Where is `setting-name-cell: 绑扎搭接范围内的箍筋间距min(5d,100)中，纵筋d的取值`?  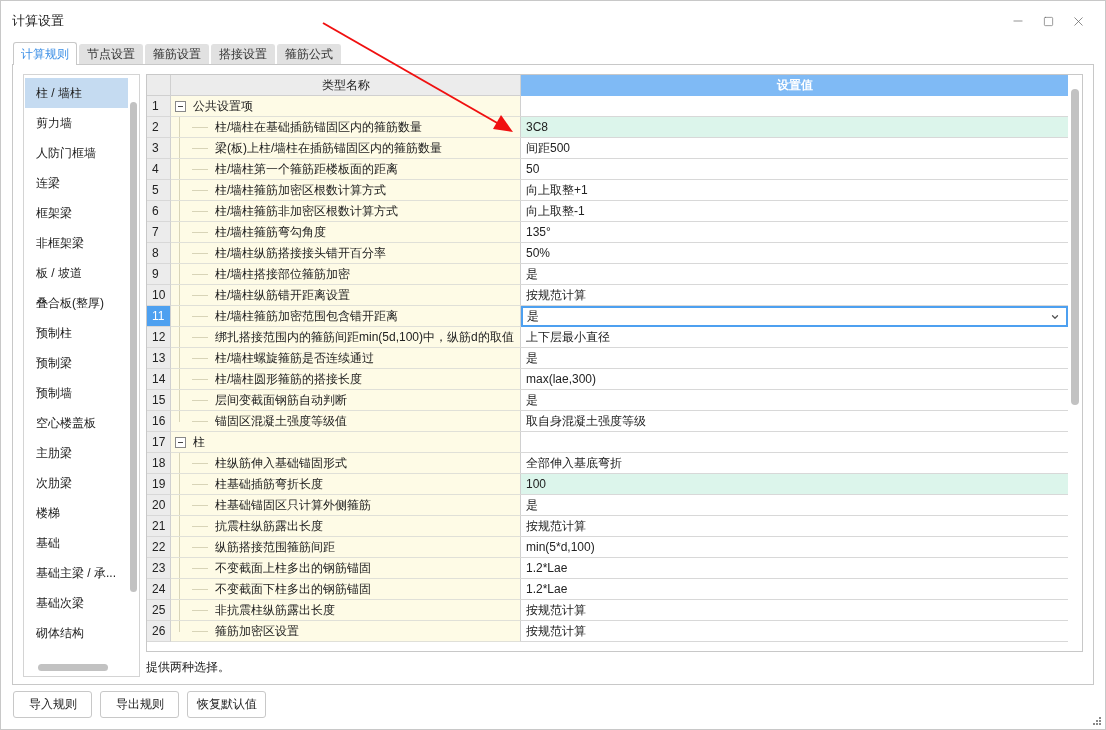
setting-name-cell: 绑扎搭接范围内的箍筋间距min(5d,100)中，纵筋d的取值 is located at coordinates (346, 337).